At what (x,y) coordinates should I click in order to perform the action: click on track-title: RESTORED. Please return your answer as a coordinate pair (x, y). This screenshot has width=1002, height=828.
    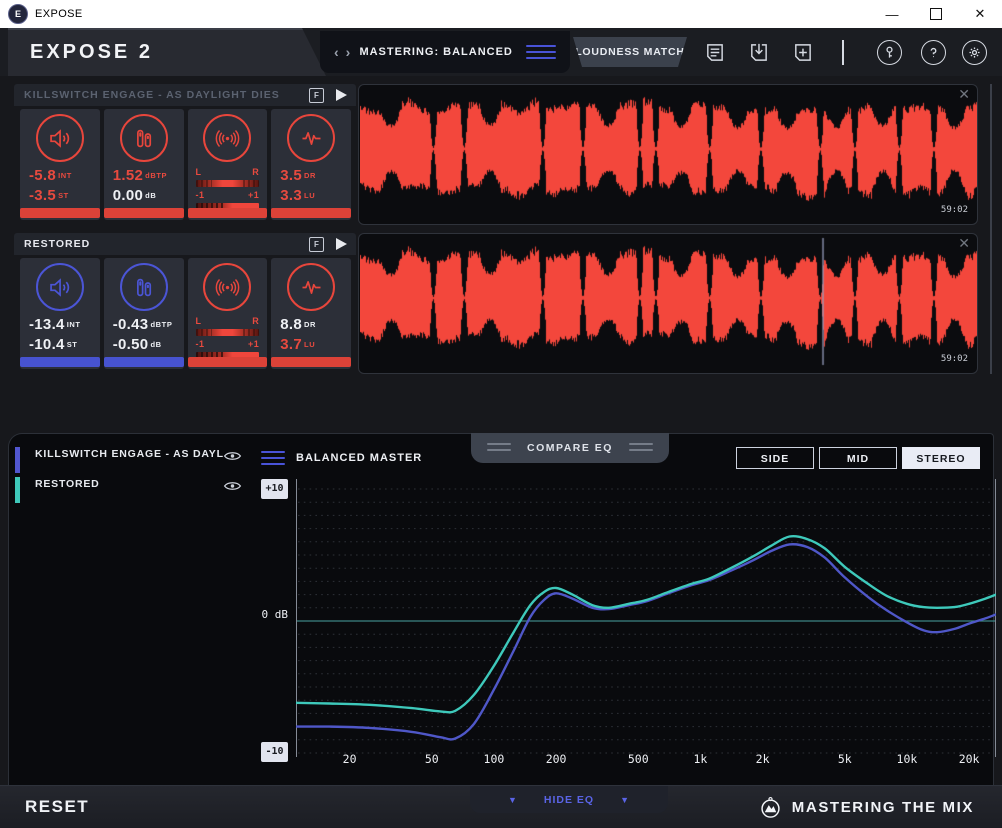
    Looking at the image, I should click on (57, 244).